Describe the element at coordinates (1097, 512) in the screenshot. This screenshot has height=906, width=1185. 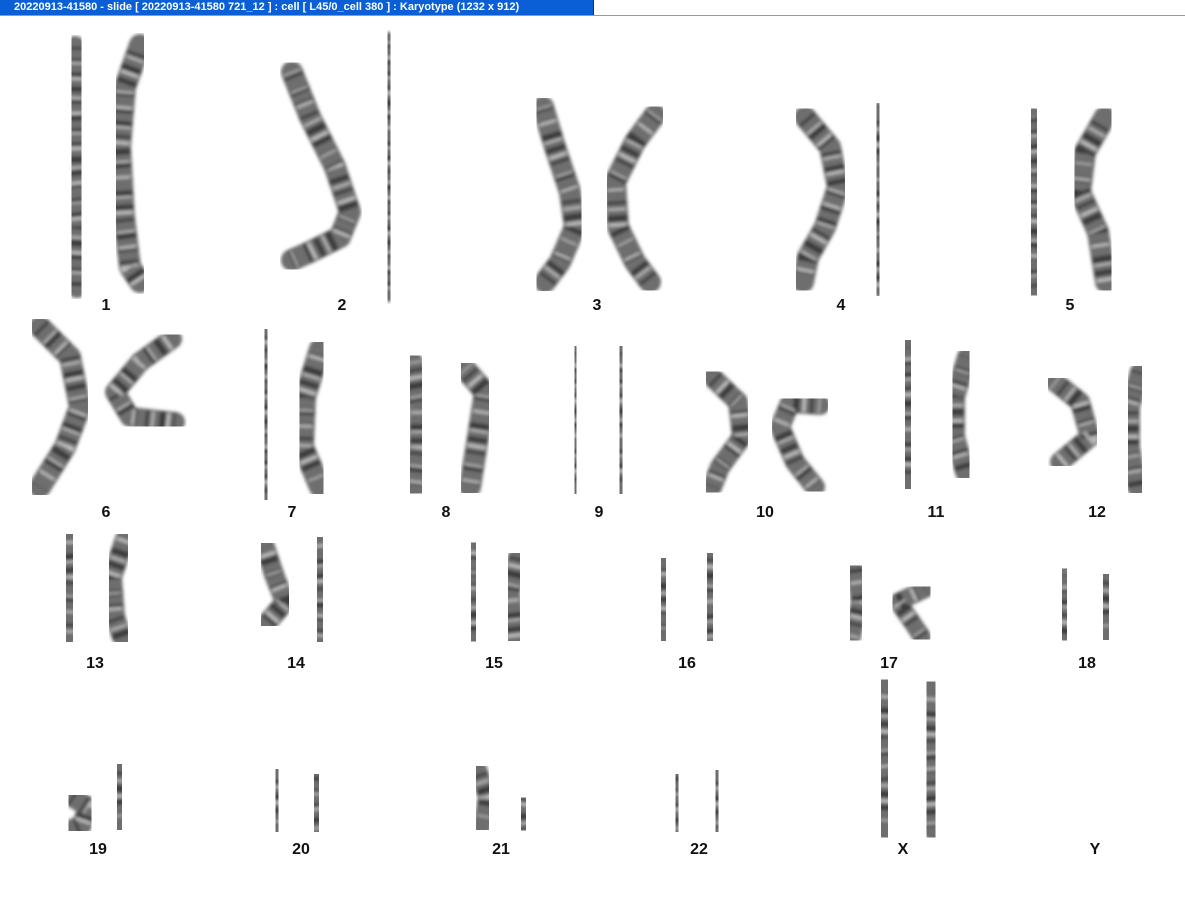
I see `chromosome-label-12: 12` at that location.